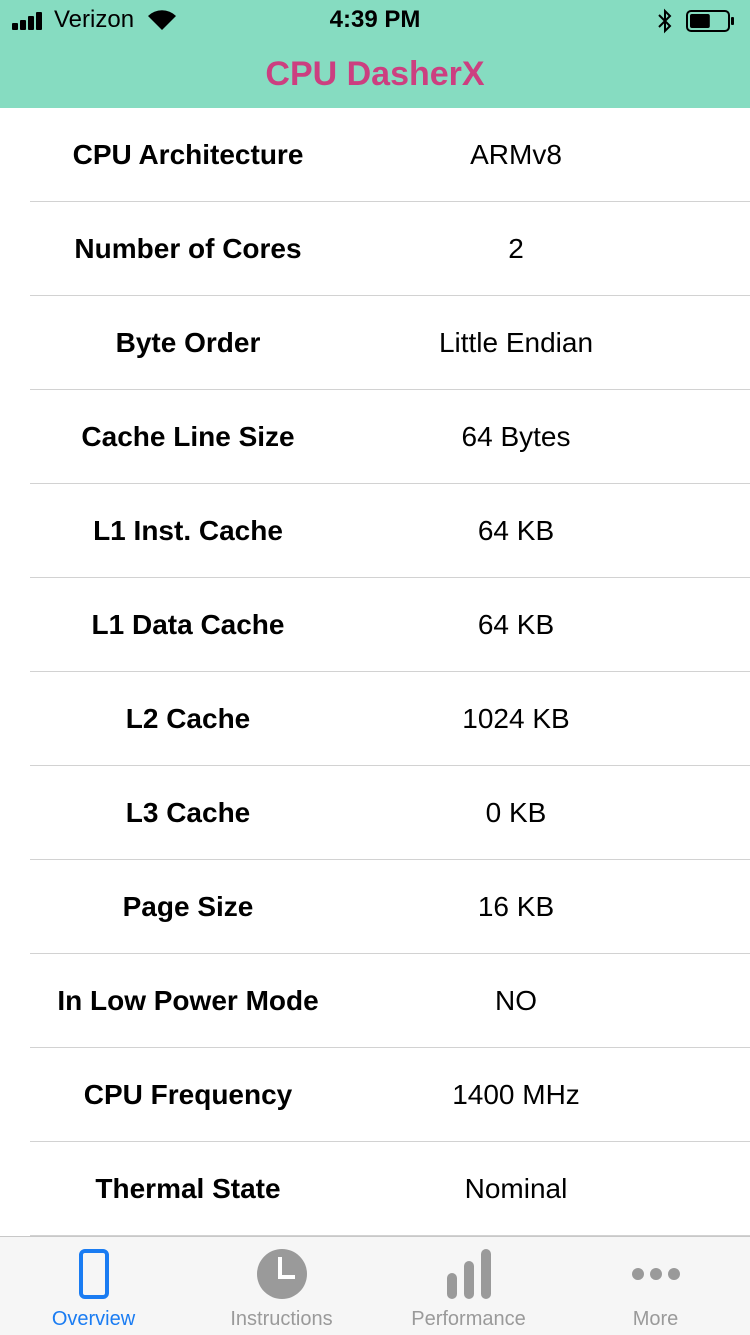 The width and height of the screenshot is (750, 1335). I want to click on status-time: 4:39 PM, so click(375, 19).